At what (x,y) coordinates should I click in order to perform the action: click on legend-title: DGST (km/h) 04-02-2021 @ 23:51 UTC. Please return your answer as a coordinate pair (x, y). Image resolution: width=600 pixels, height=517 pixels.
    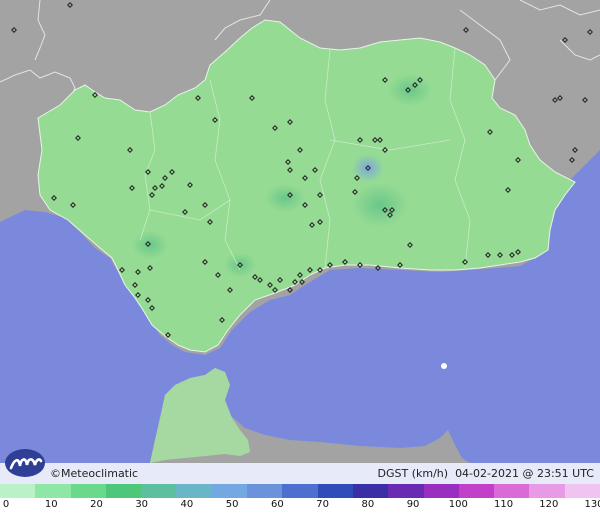
    Looking at the image, I should click on (486, 473).